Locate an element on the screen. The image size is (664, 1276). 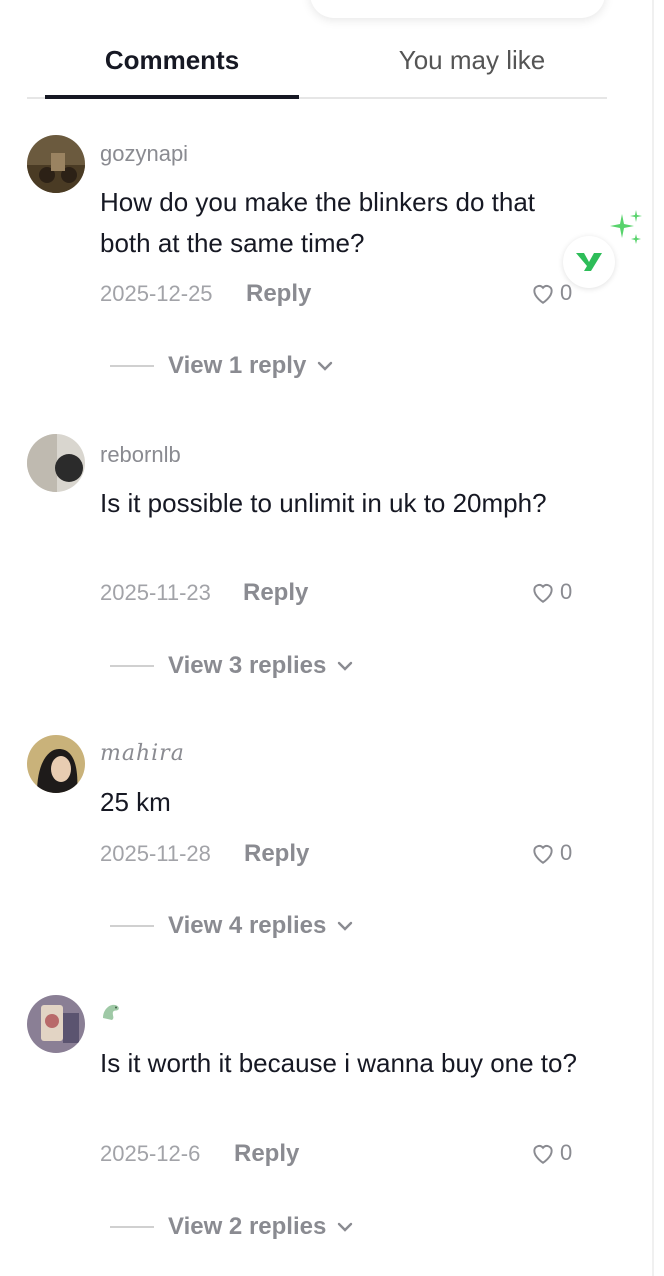
search-bar-partial is located at coordinates (457, 9).